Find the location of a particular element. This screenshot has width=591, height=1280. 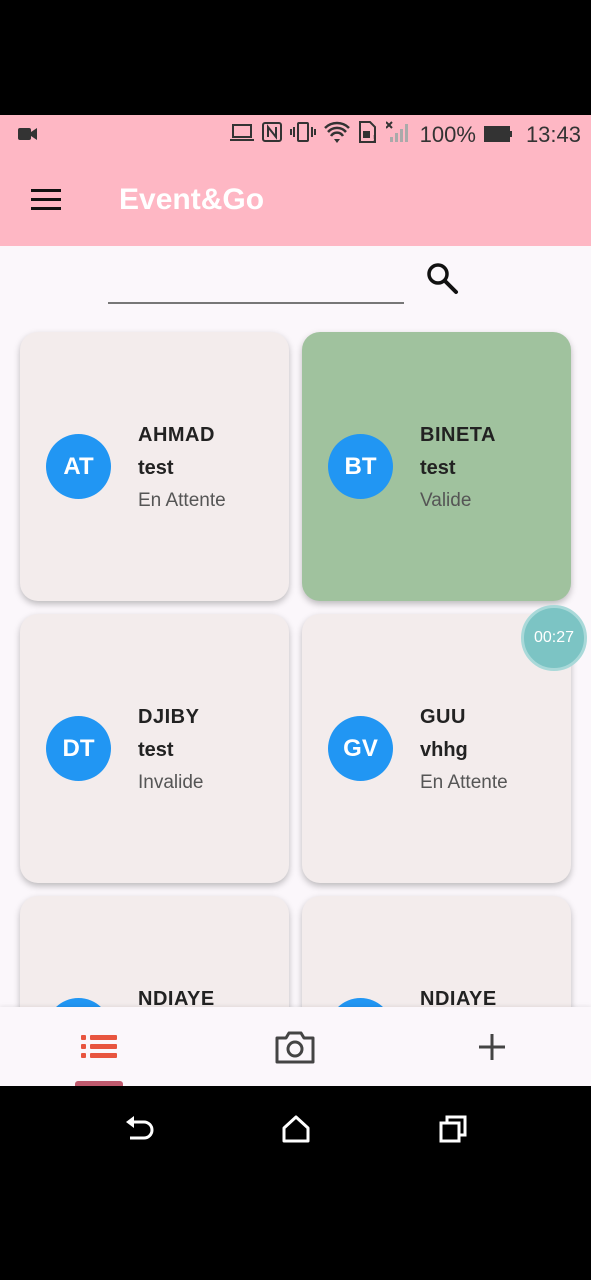

menu-button is located at coordinates (46, 200).